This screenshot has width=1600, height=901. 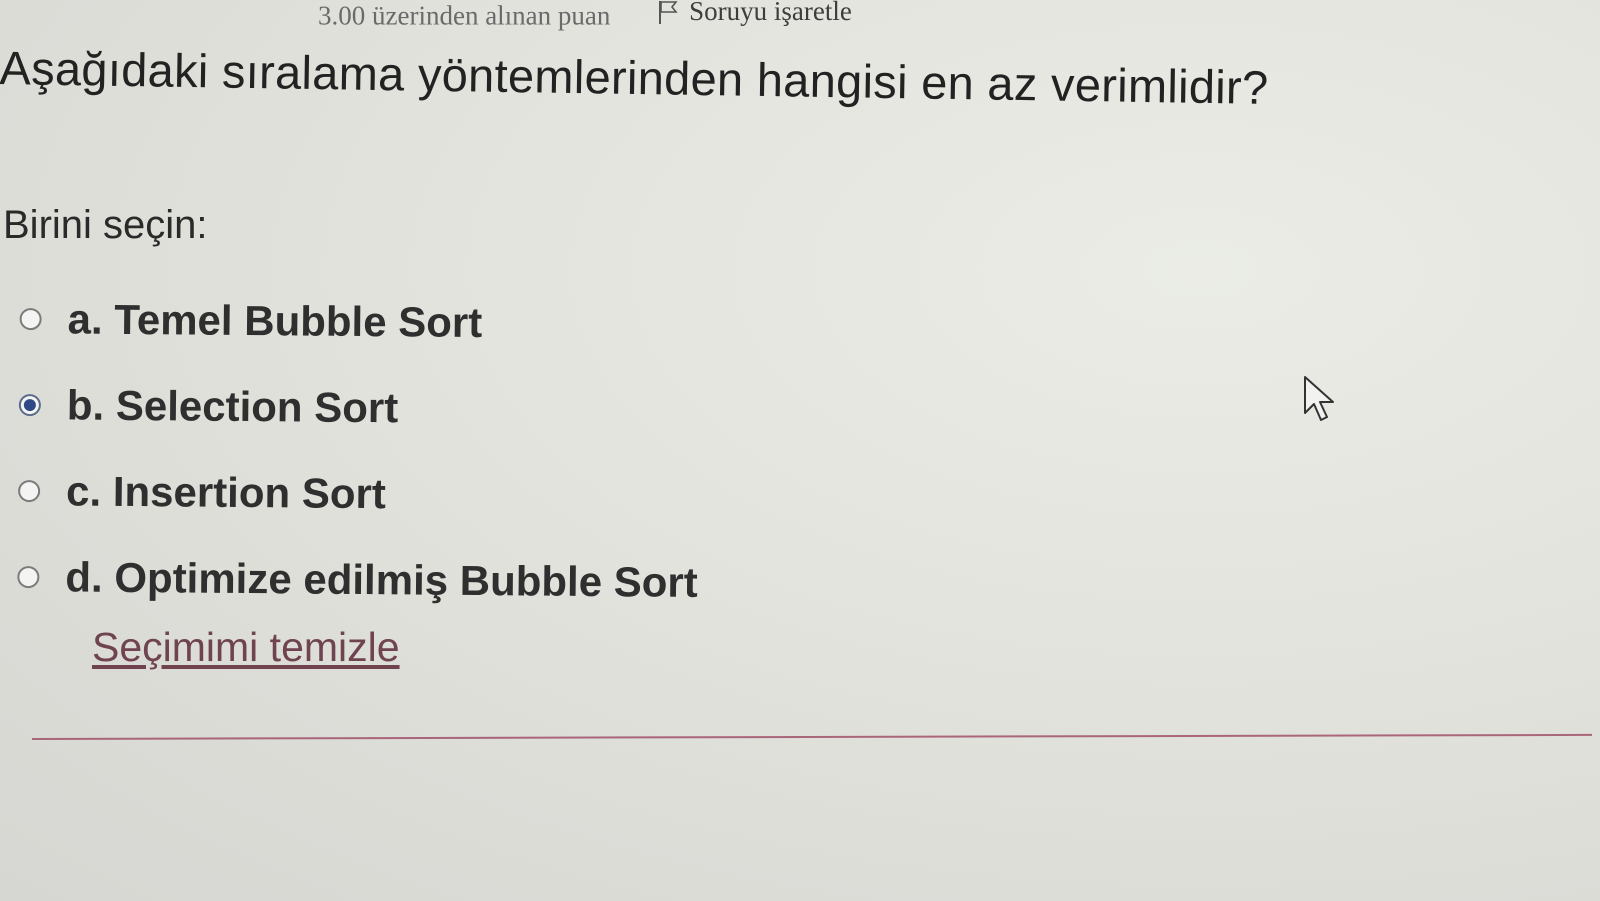 What do you see at coordinates (246, 647) in the screenshot?
I see `clear-selection-link: Seçimimi temizle` at bounding box center [246, 647].